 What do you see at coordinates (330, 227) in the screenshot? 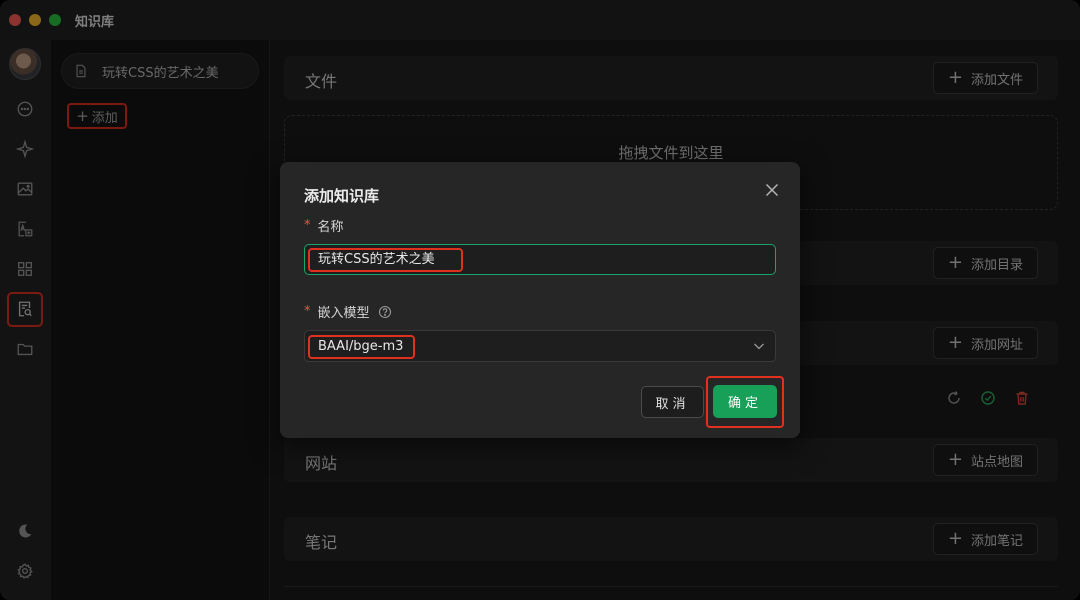
I see `name-label-text: 名称` at bounding box center [330, 227].